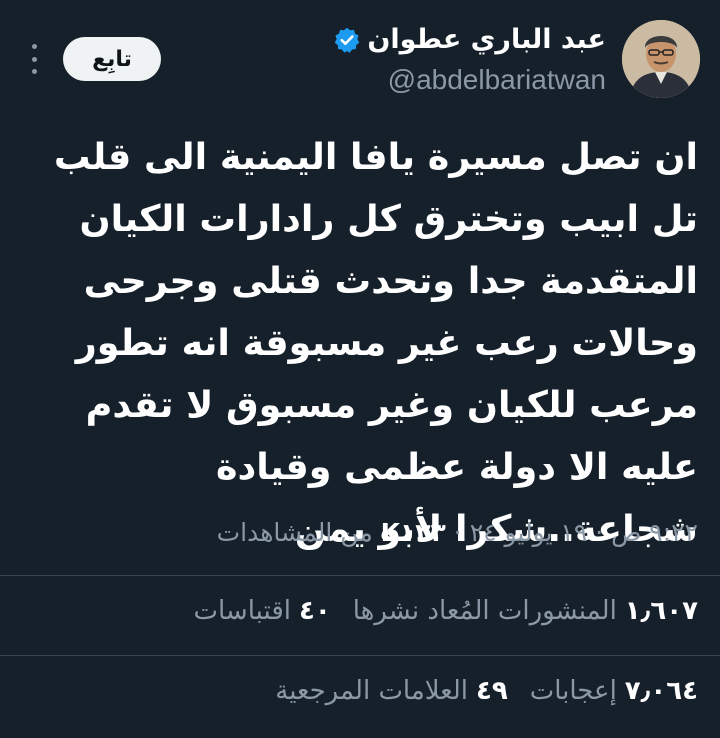 The height and width of the screenshot is (738, 720). I want to click on tweet-meta: ٩:٢٢ ص · ١٩ يوليو ٢٤ · K١٢٣ من المشاهدات, so click(457, 532).